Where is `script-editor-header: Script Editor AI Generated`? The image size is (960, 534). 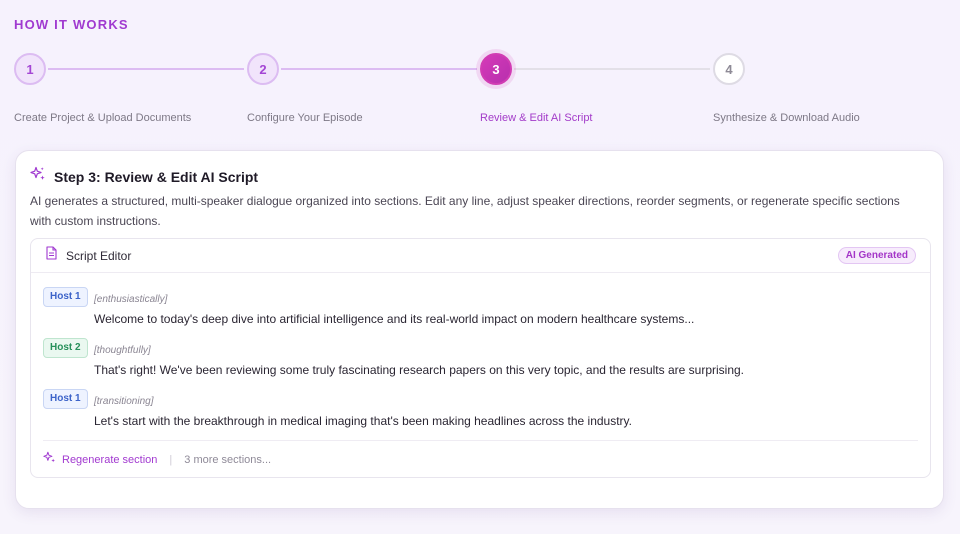
script-editor-header: Script Editor AI Generated is located at coordinates (480, 256).